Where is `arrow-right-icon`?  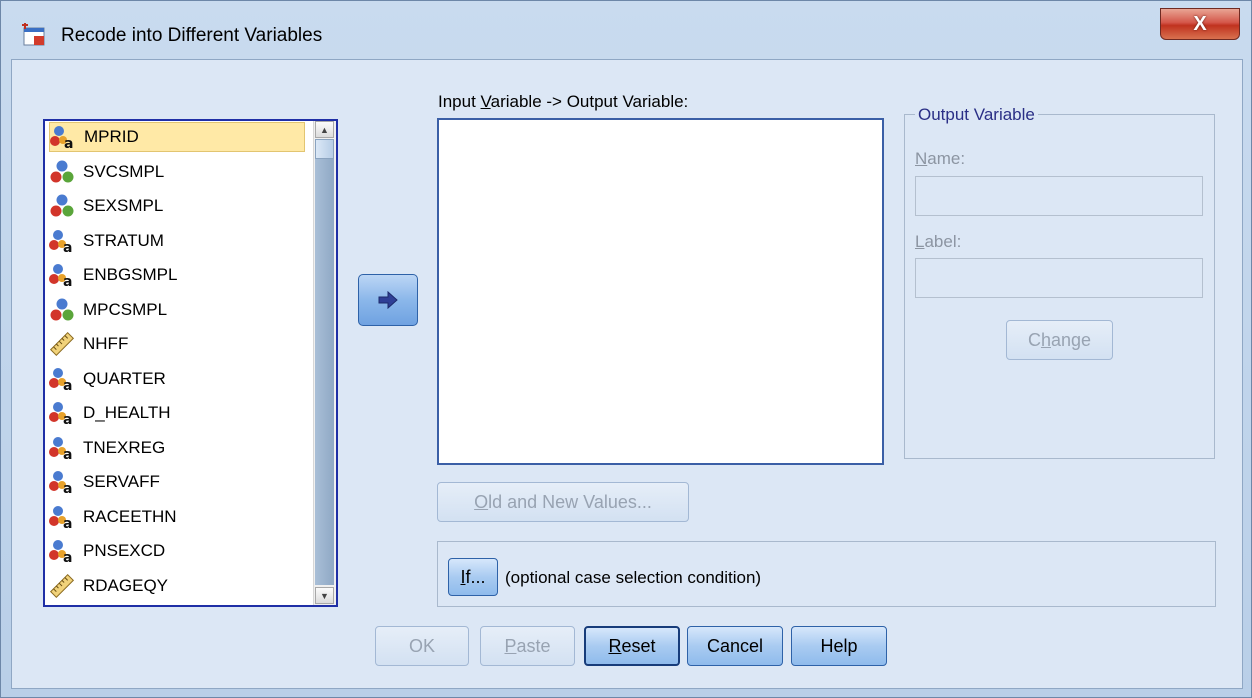
arrow-right-icon is located at coordinates (388, 300).